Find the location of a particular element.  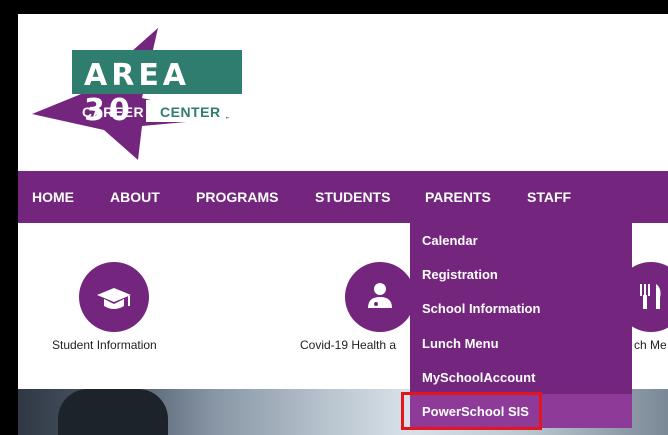

nav-staff: STAFF is located at coordinates (549, 197).